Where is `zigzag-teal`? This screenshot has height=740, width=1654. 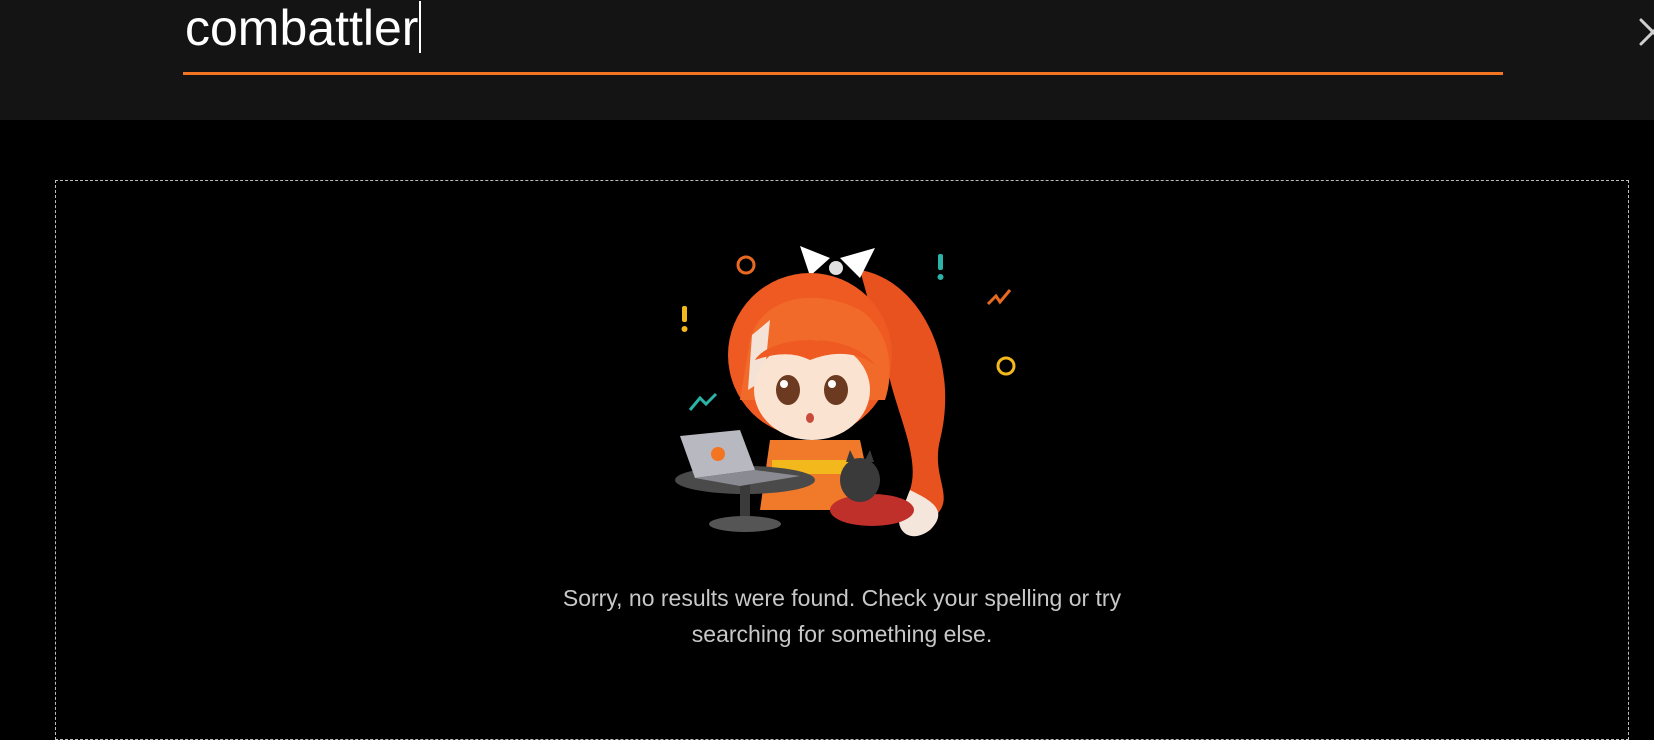
zigzag-teal is located at coordinates (703, 401).